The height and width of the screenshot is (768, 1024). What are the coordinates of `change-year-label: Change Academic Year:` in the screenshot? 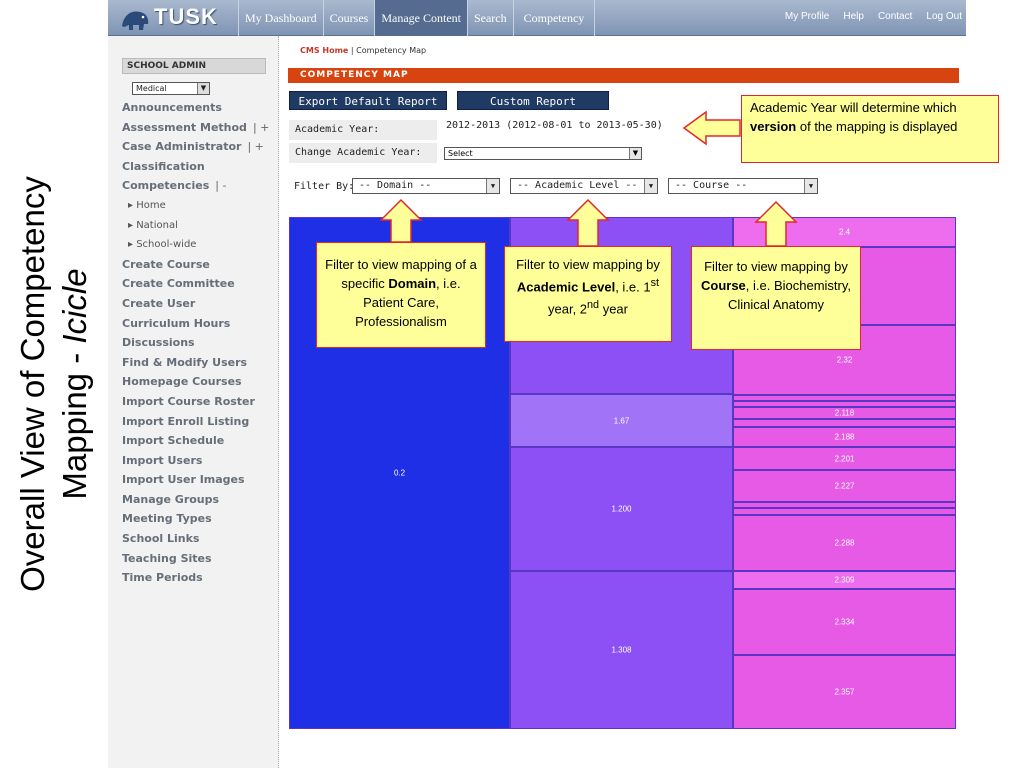 It's located at (363, 153).